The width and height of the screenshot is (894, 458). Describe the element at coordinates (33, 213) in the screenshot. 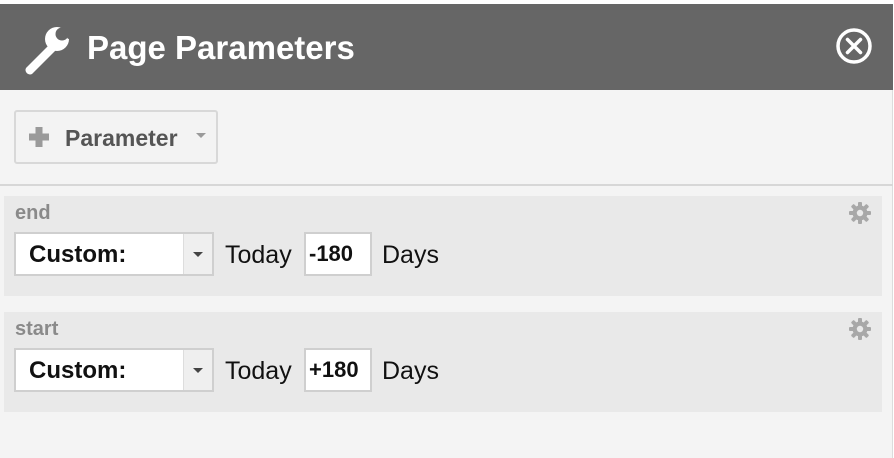

I see `parameter-name: end` at that location.